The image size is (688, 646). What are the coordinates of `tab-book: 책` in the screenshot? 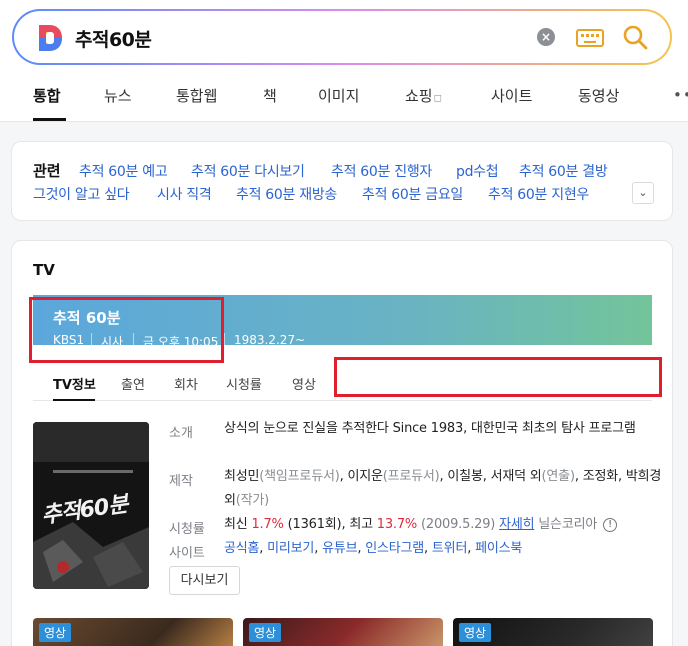 It's located at (270, 95).